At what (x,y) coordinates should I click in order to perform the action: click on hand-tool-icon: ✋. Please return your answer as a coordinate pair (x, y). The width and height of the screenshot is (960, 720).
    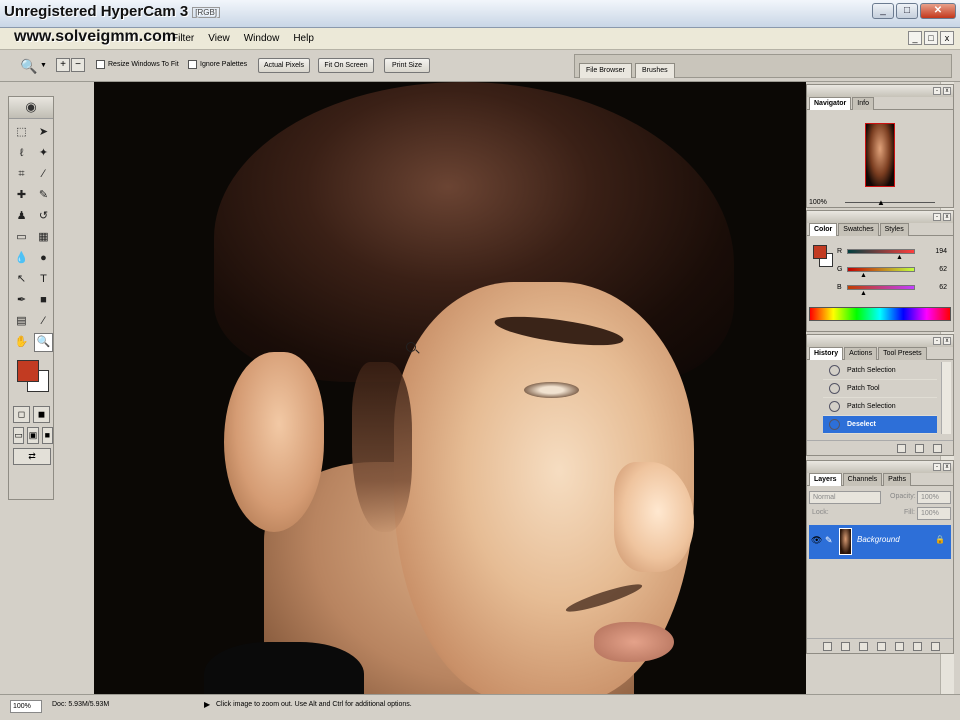
    Looking at the image, I should click on (21, 342).